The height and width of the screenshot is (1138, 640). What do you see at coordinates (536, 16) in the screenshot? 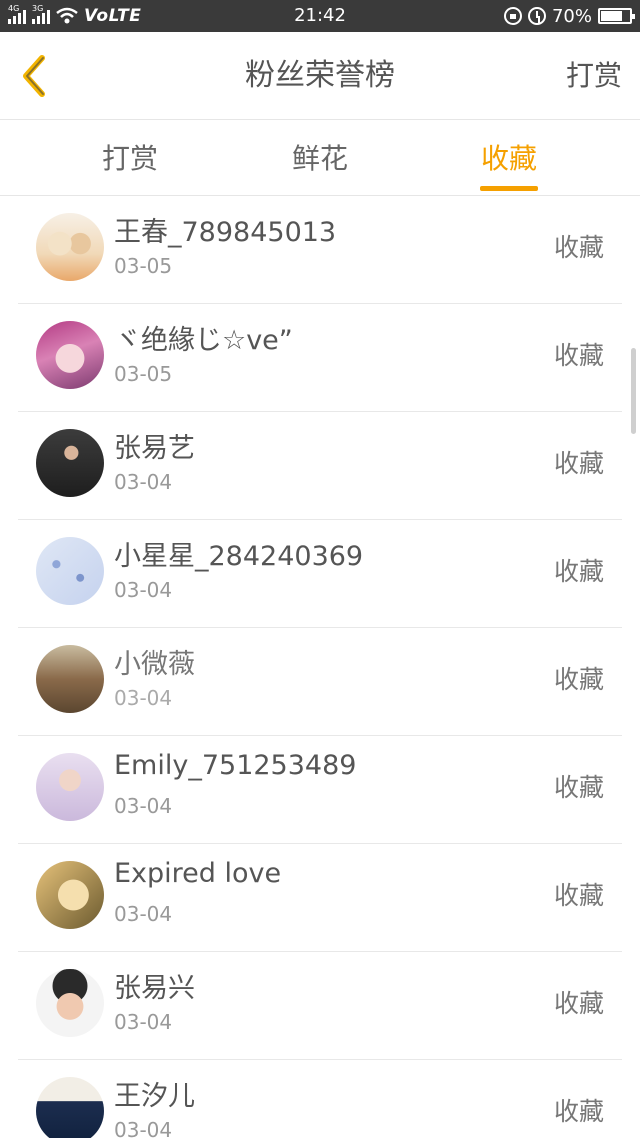
I see `alarm-icon` at bounding box center [536, 16].